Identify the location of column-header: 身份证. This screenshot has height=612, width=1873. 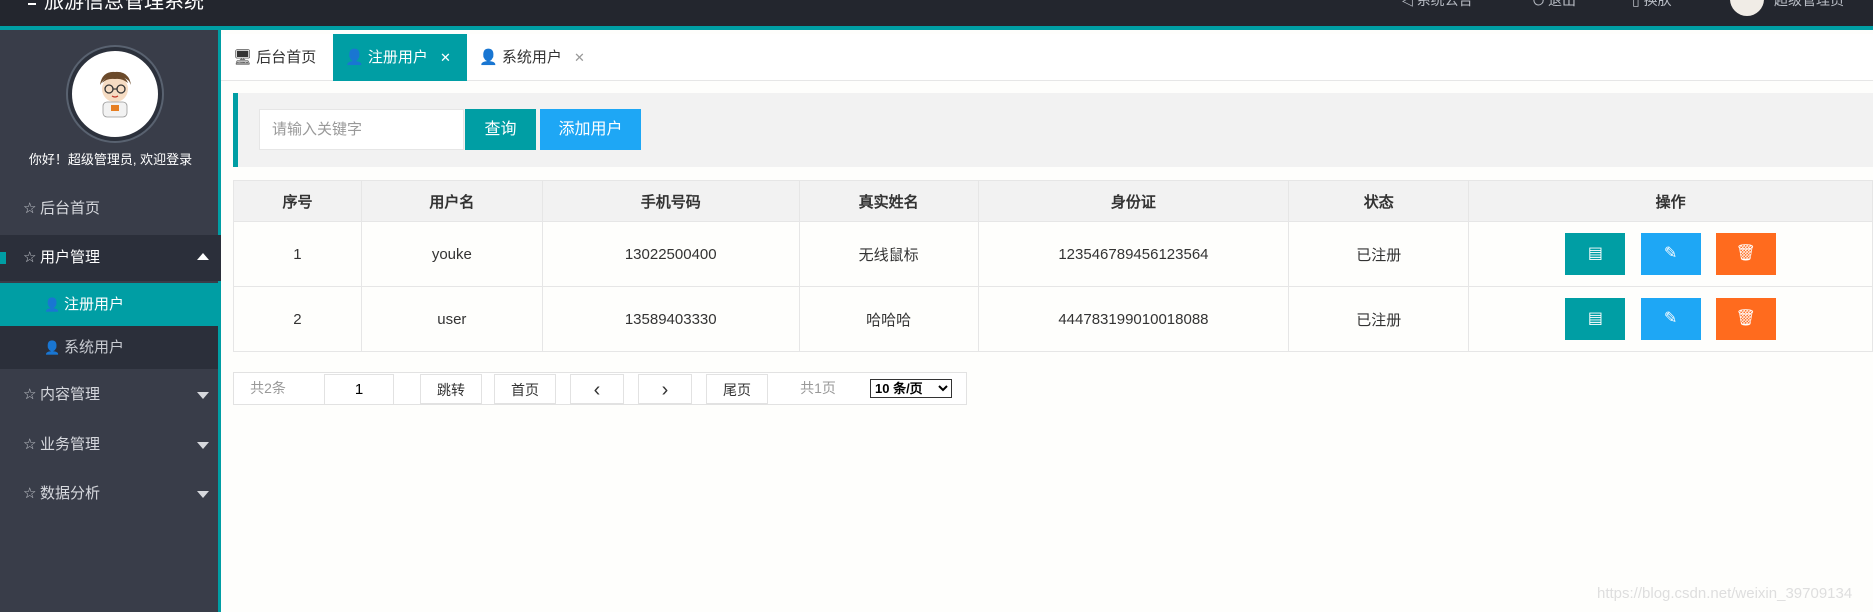
(1133, 201).